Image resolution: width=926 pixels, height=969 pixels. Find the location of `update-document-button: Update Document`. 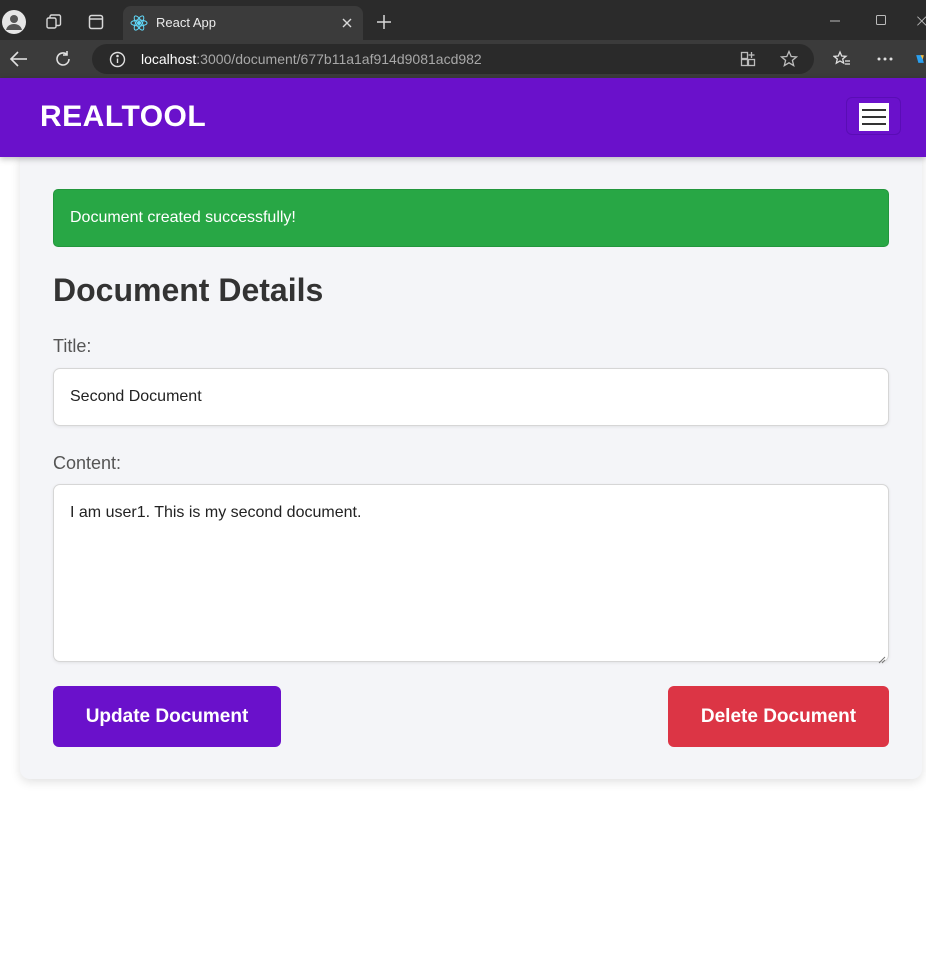

update-document-button: Update Document is located at coordinates (167, 716).